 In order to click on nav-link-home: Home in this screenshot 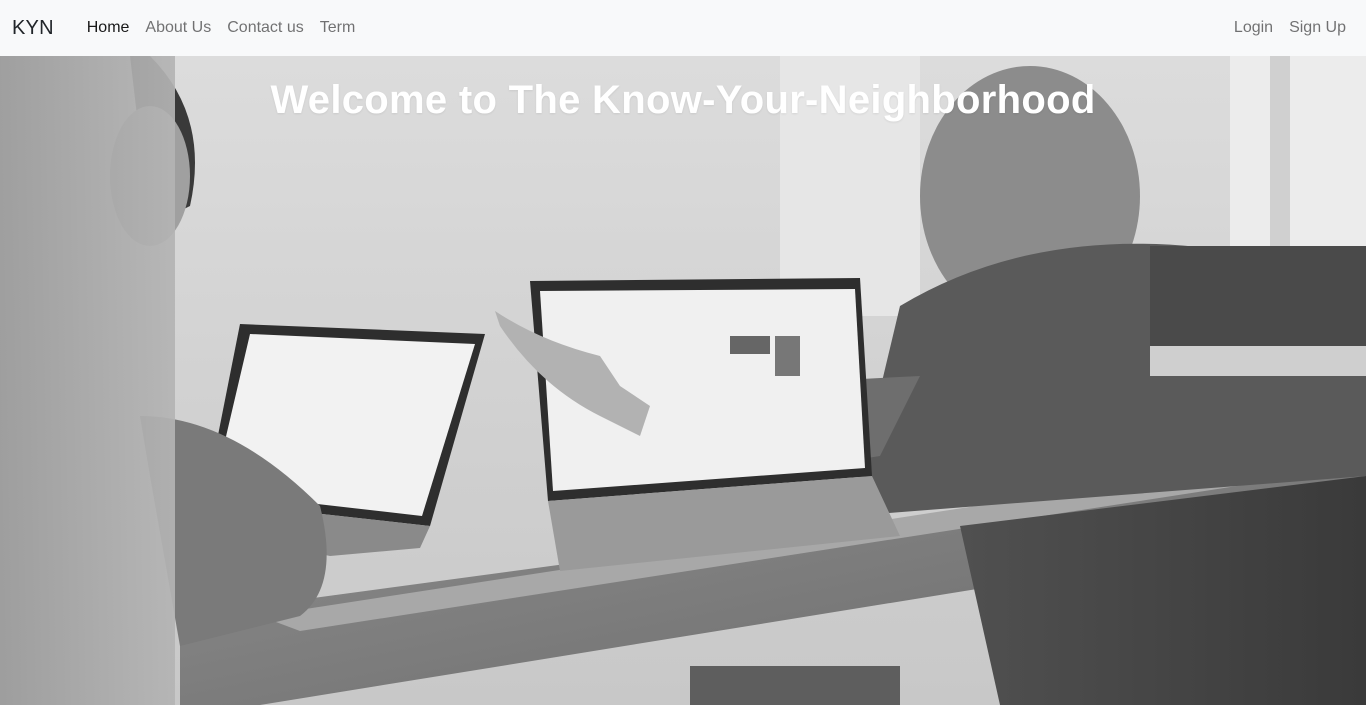, I will do `click(108, 28)`.